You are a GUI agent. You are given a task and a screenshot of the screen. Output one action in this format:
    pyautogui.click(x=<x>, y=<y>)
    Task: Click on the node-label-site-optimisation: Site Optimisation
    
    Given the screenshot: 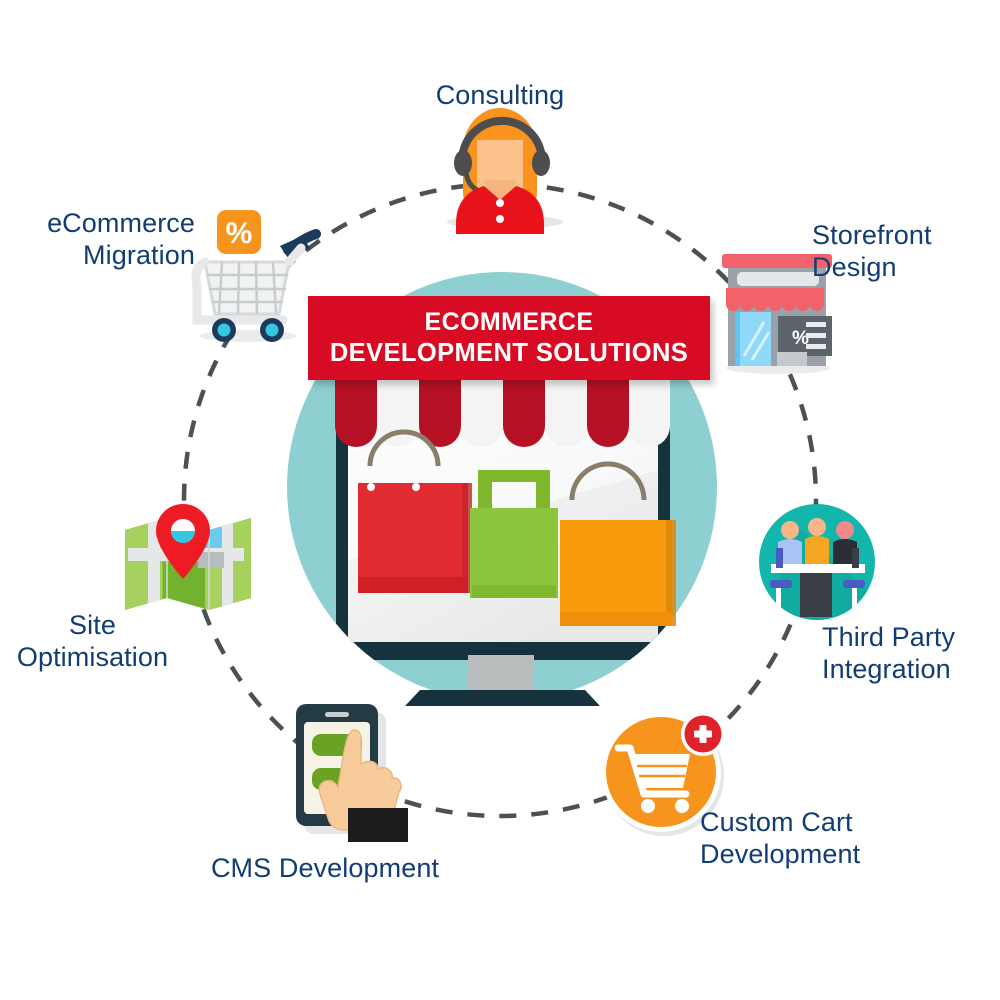 What is the action you would take?
    pyautogui.click(x=92, y=641)
    